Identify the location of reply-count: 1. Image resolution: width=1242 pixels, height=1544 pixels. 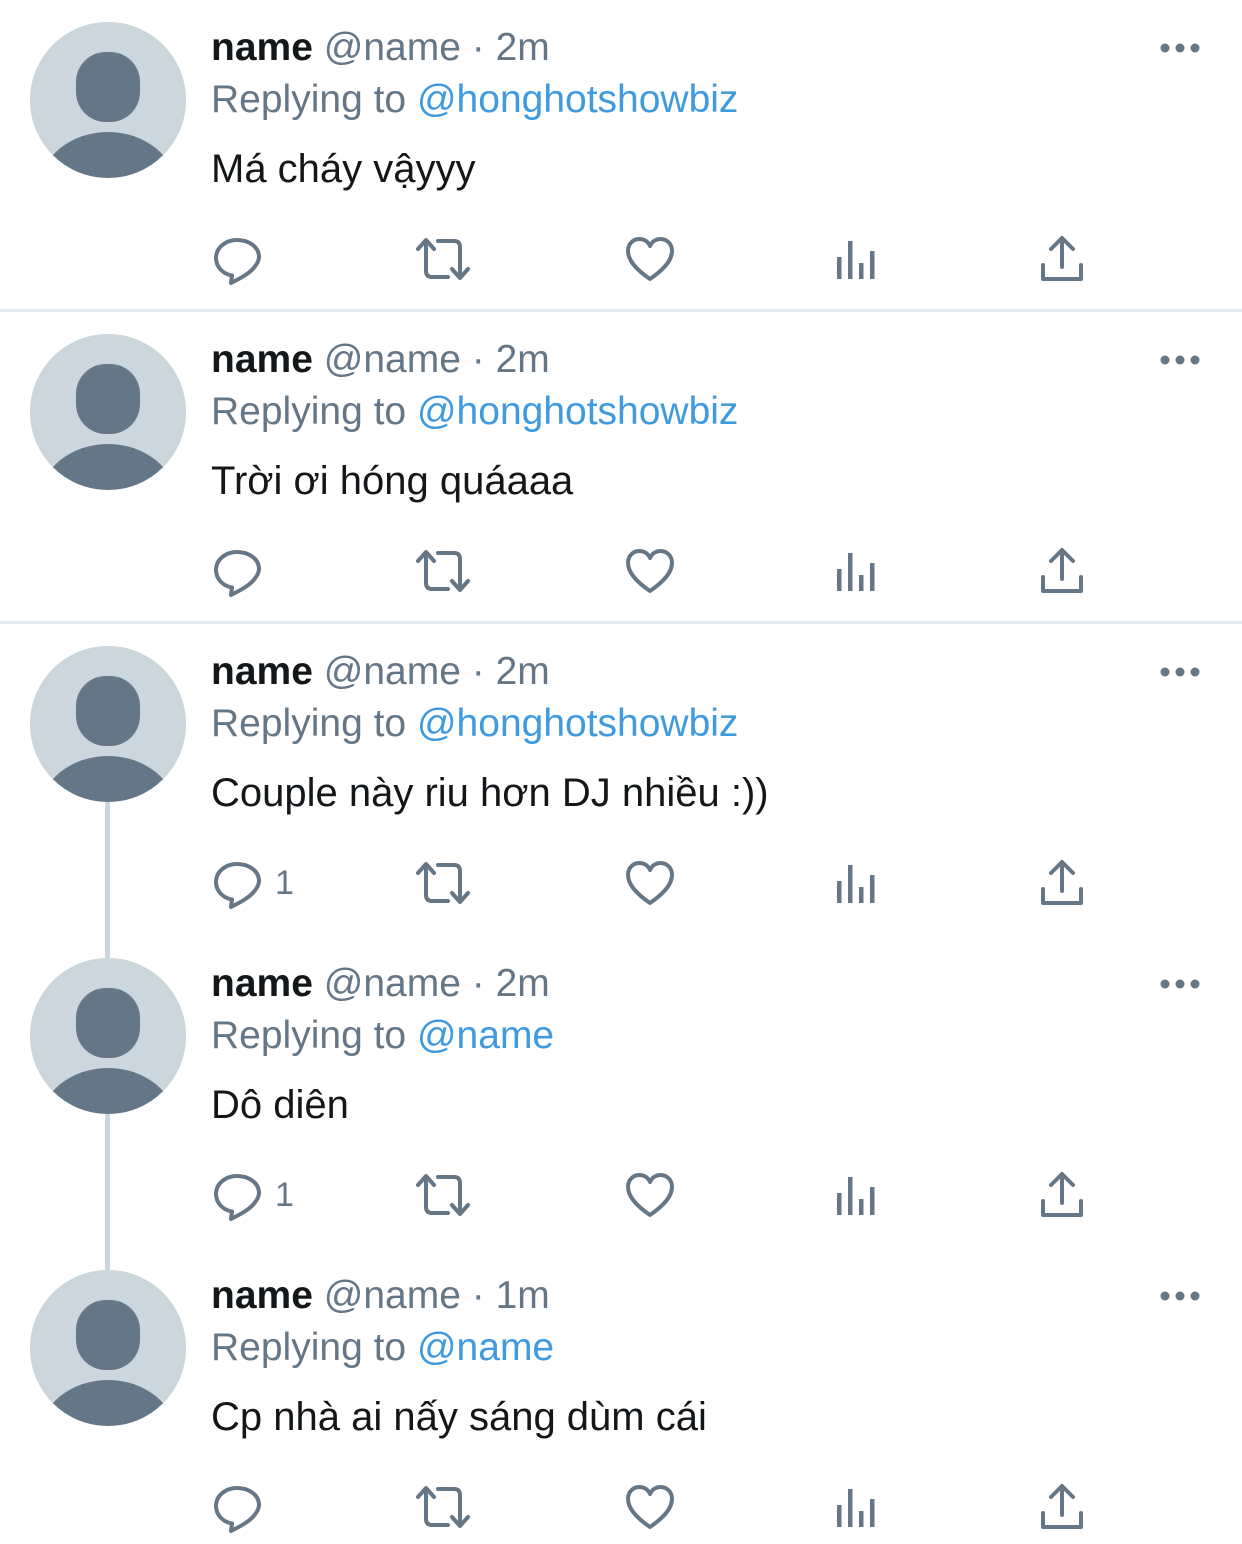
(284, 1195).